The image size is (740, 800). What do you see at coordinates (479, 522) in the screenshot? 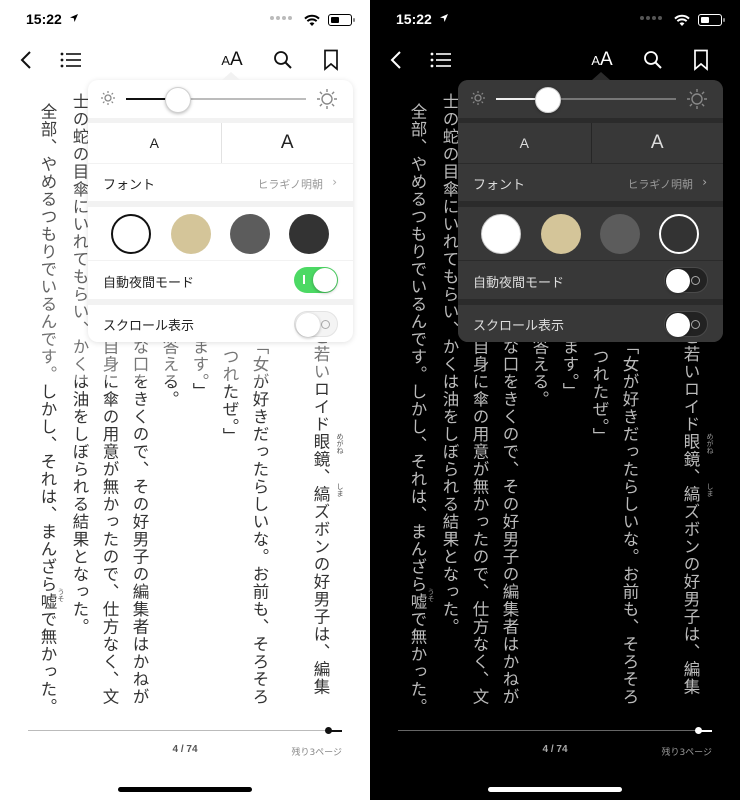
I see `text-column: 自身に傘の用意が無かったので、仕方なく、文` at bounding box center [479, 522].